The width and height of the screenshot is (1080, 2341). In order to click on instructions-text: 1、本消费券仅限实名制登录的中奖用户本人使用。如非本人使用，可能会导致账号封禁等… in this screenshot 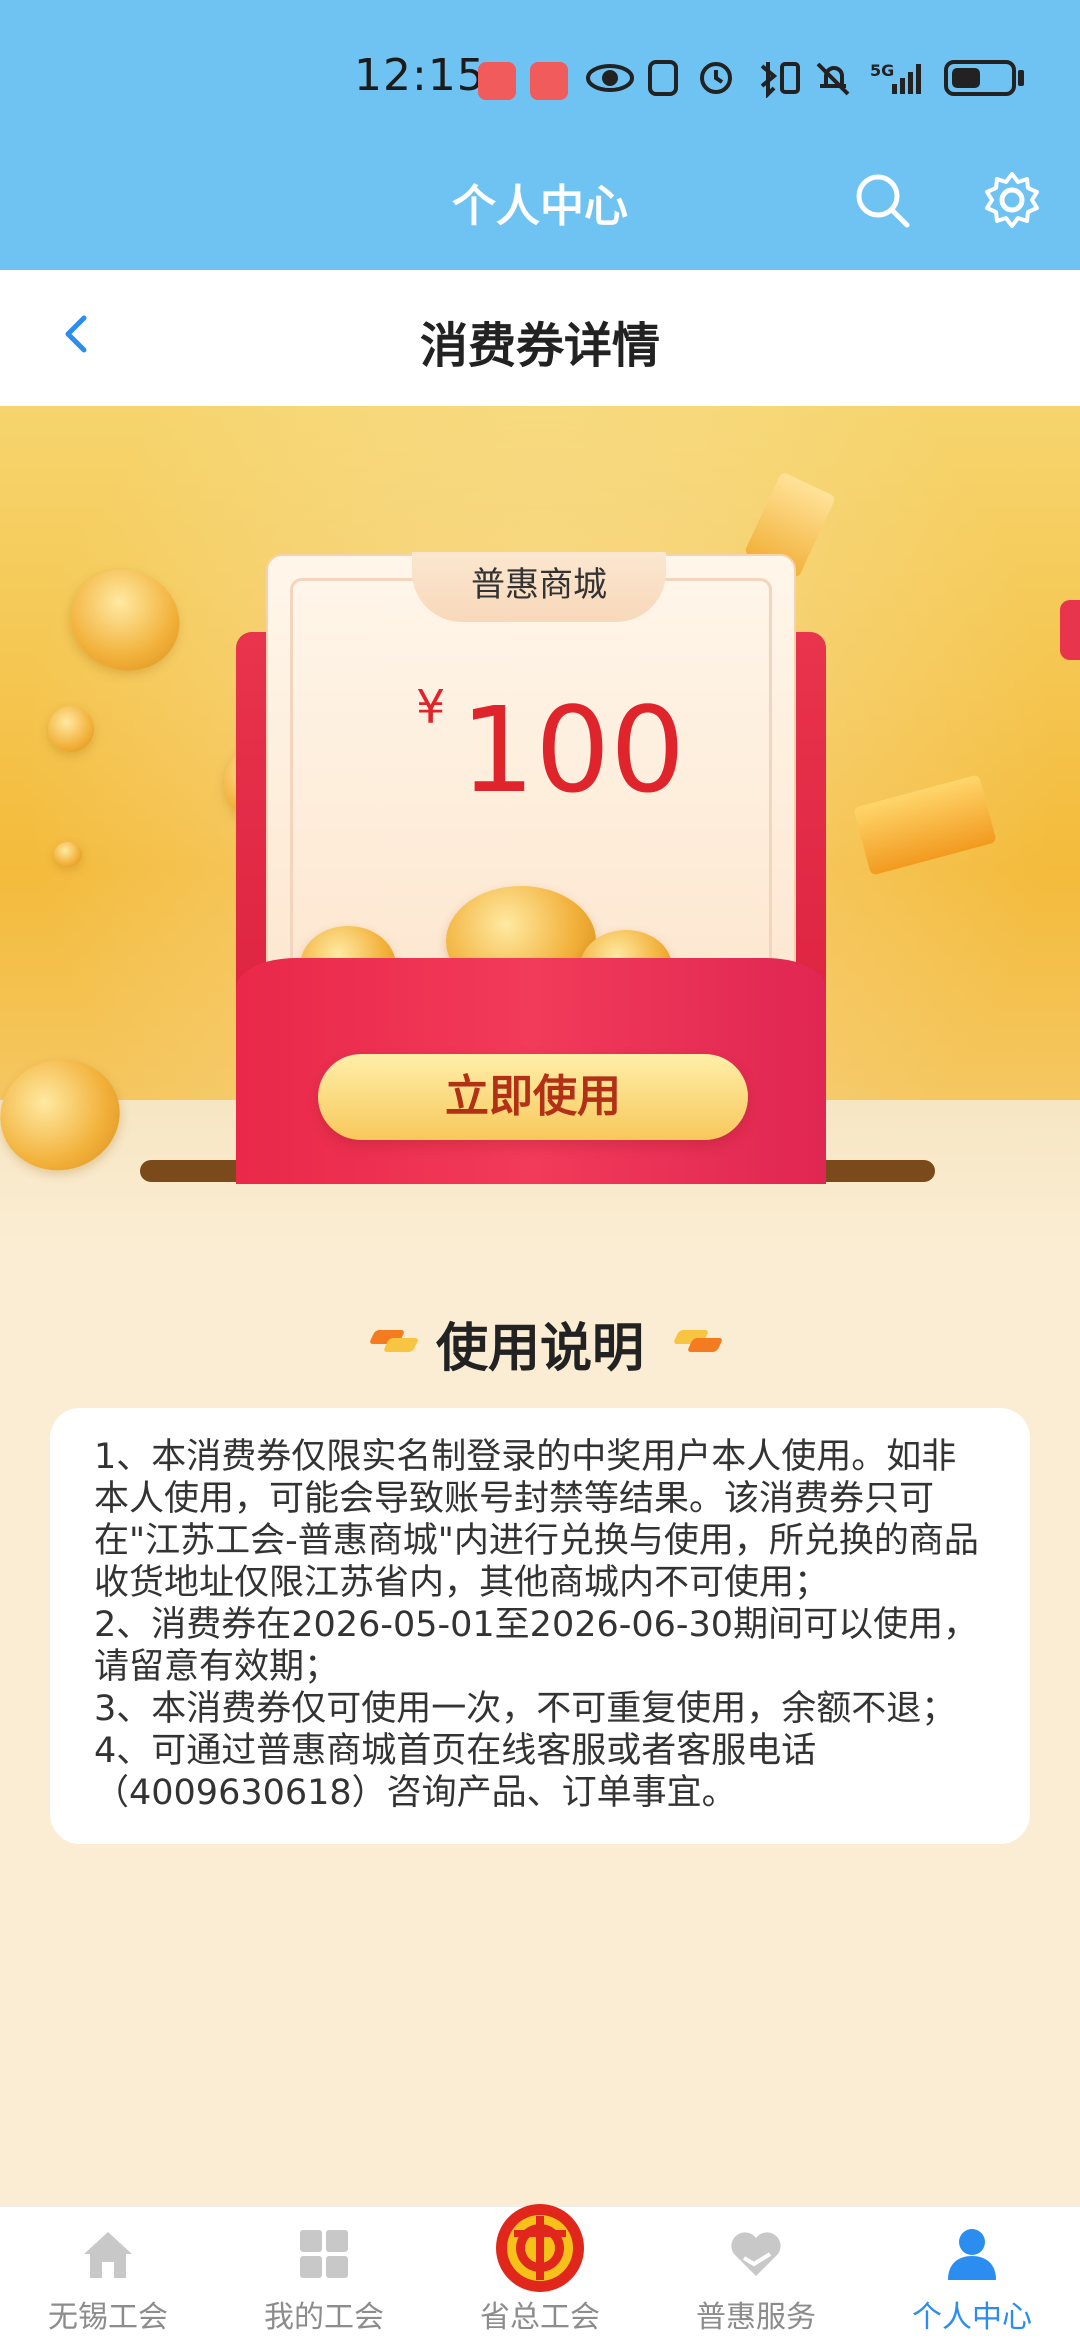, I will do `click(540, 1625)`.